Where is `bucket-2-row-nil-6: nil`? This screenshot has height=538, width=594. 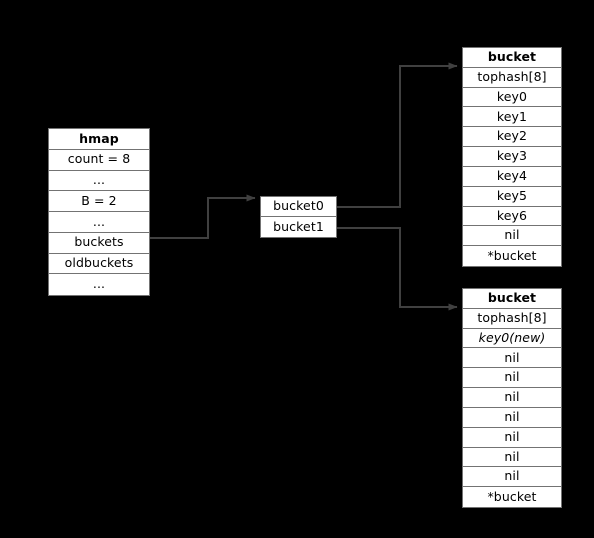
bucket-2-row-nil-6: nil is located at coordinates (512, 457).